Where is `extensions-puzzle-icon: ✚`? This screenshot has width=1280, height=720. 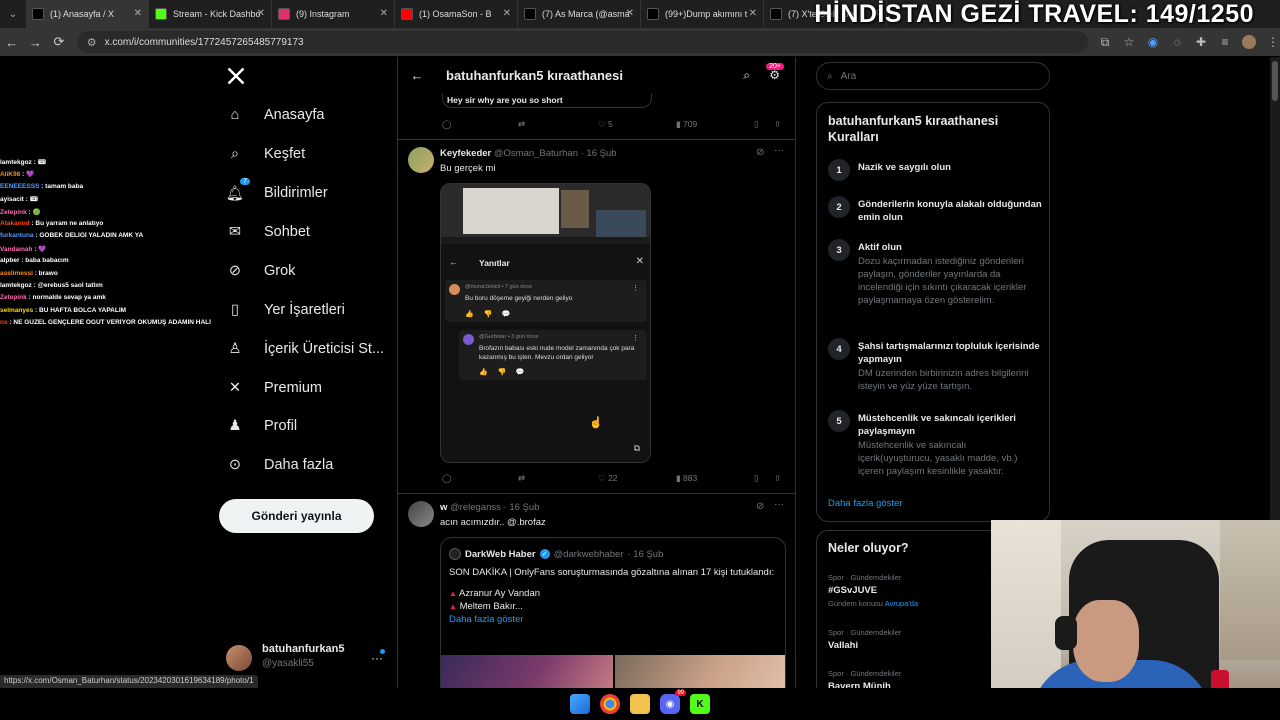
extensions-puzzle-icon: ✚ is located at coordinates (1201, 42).